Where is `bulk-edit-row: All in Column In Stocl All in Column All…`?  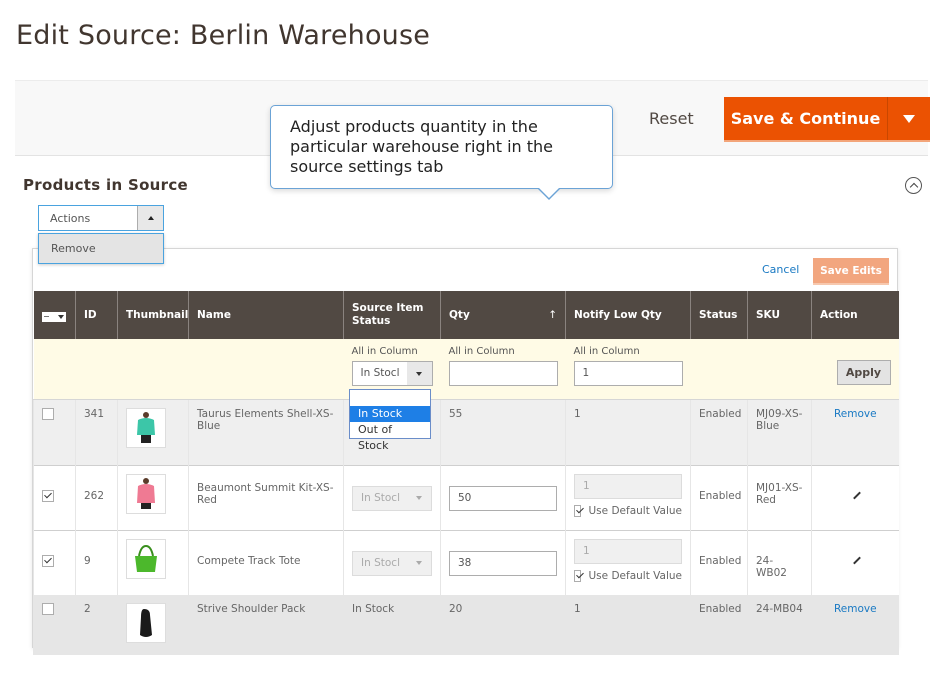
bulk-edit-row: All in Column In Stocl All in Column All… is located at coordinates (466, 369).